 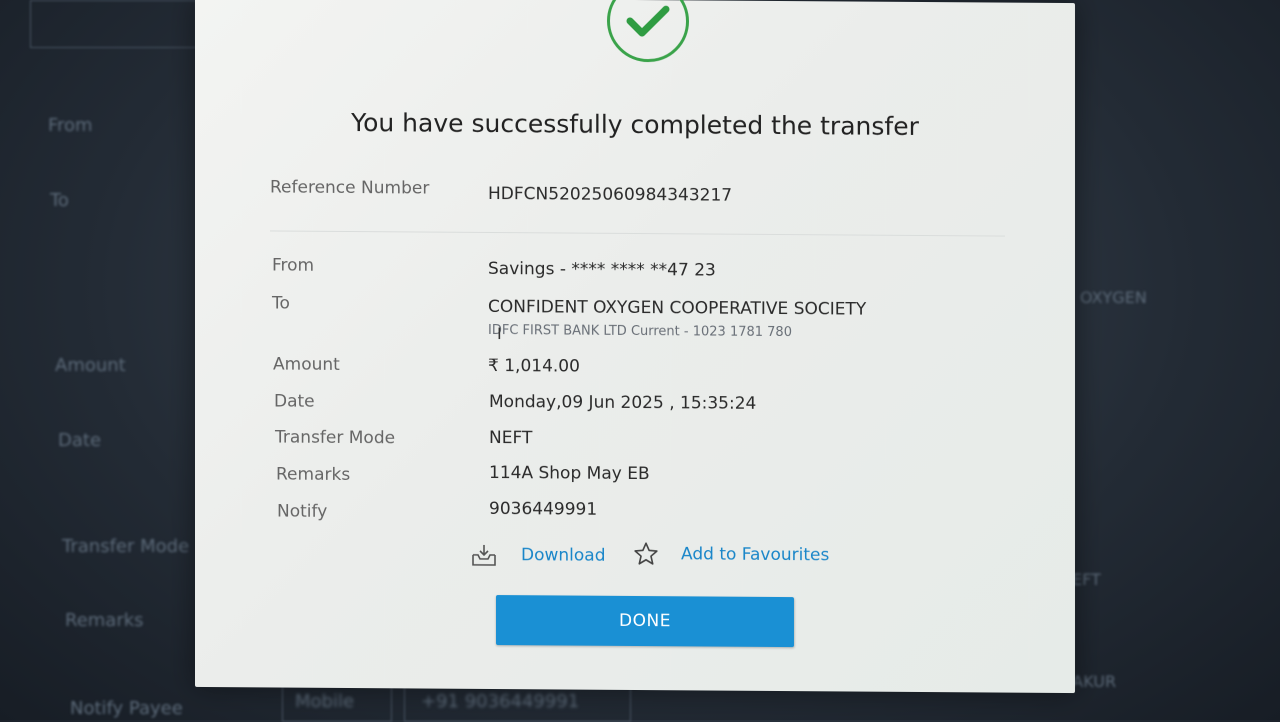 What do you see at coordinates (281, 303) in the screenshot?
I see `to-label: To` at bounding box center [281, 303].